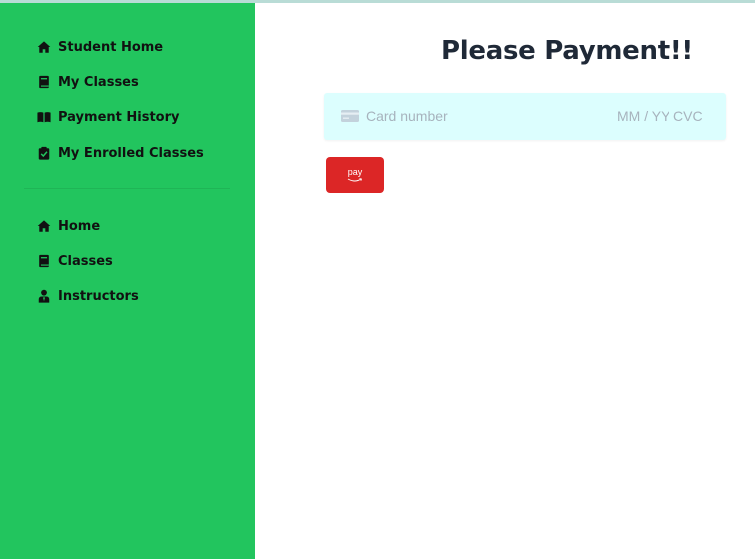 This screenshot has width=755, height=559. I want to click on smile-arrow-icon, so click(355, 179).